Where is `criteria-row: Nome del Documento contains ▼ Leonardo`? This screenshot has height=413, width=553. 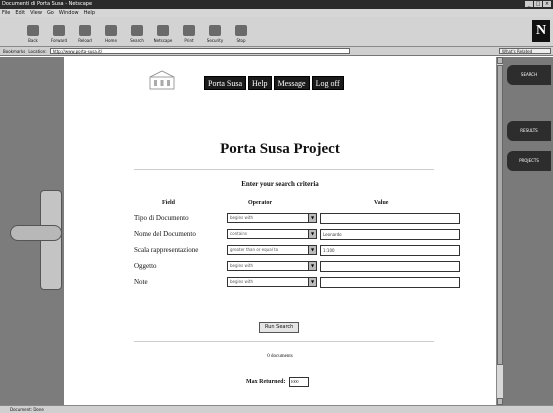
criteria-row: Nome del Documento contains ▼ Leonardo is located at coordinates (299, 234).